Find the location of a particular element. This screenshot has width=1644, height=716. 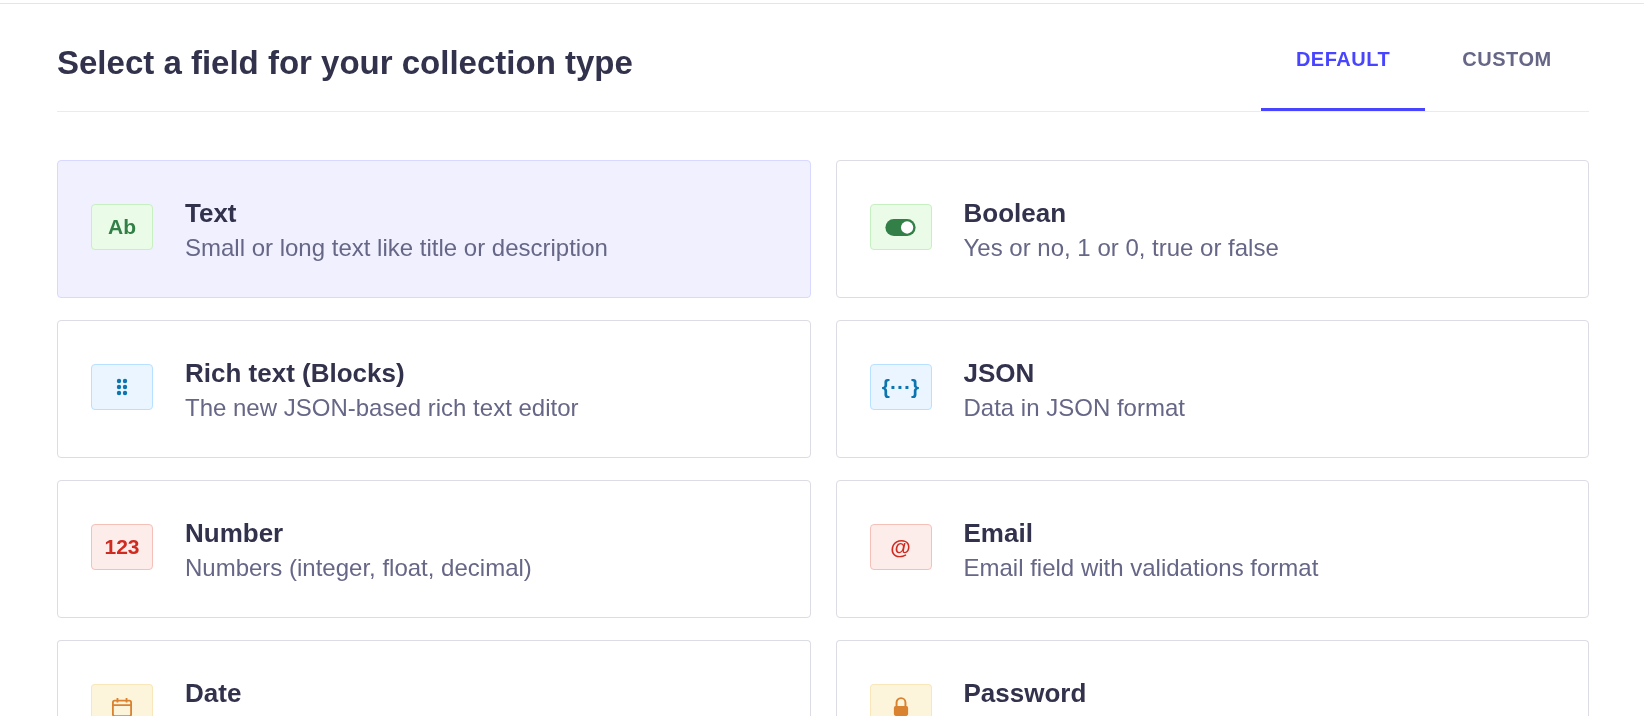

field-type-card: 123 Number Numbers (integer, float, decimal) is located at coordinates (434, 549).